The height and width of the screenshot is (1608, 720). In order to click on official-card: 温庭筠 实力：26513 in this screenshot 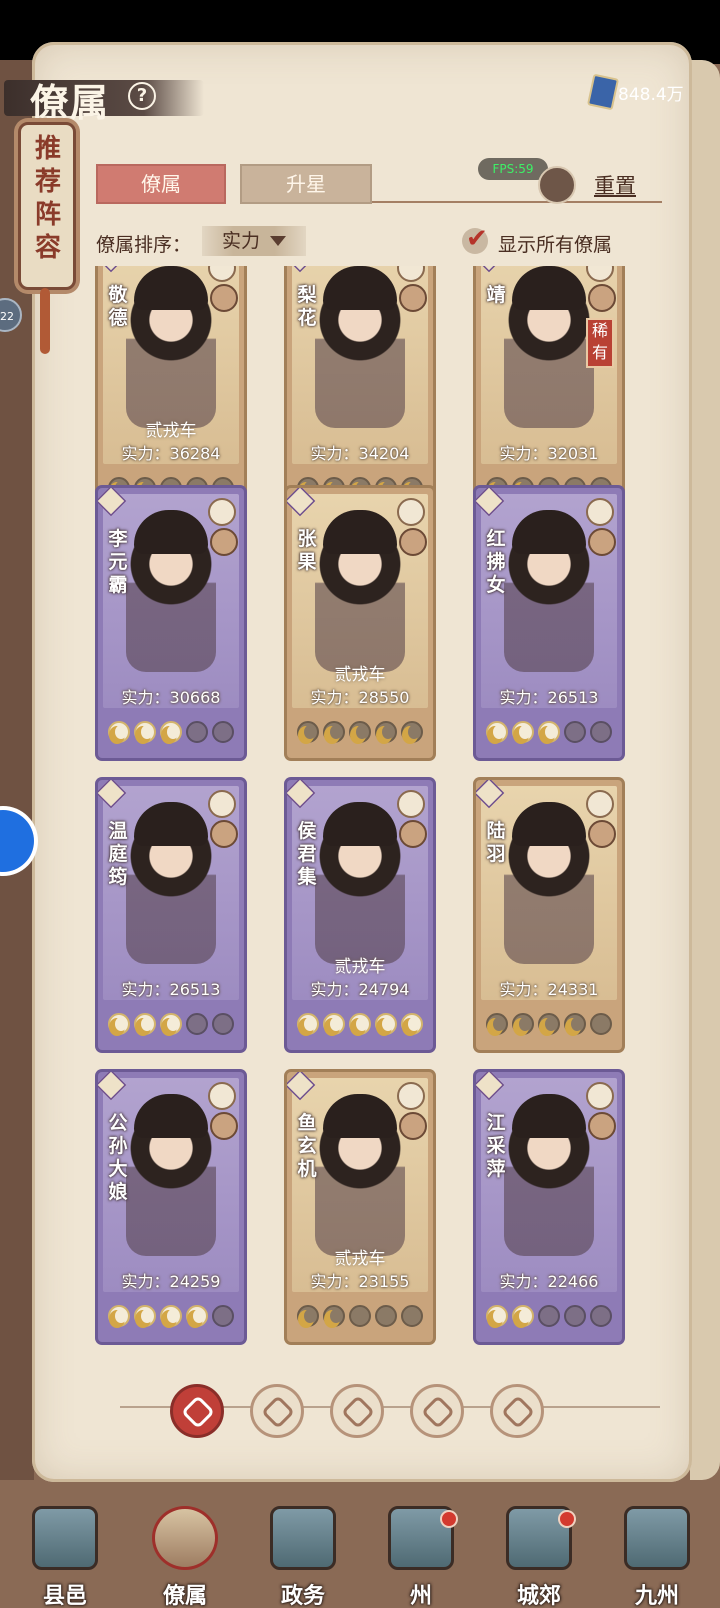, I will do `click(171, 915)`.